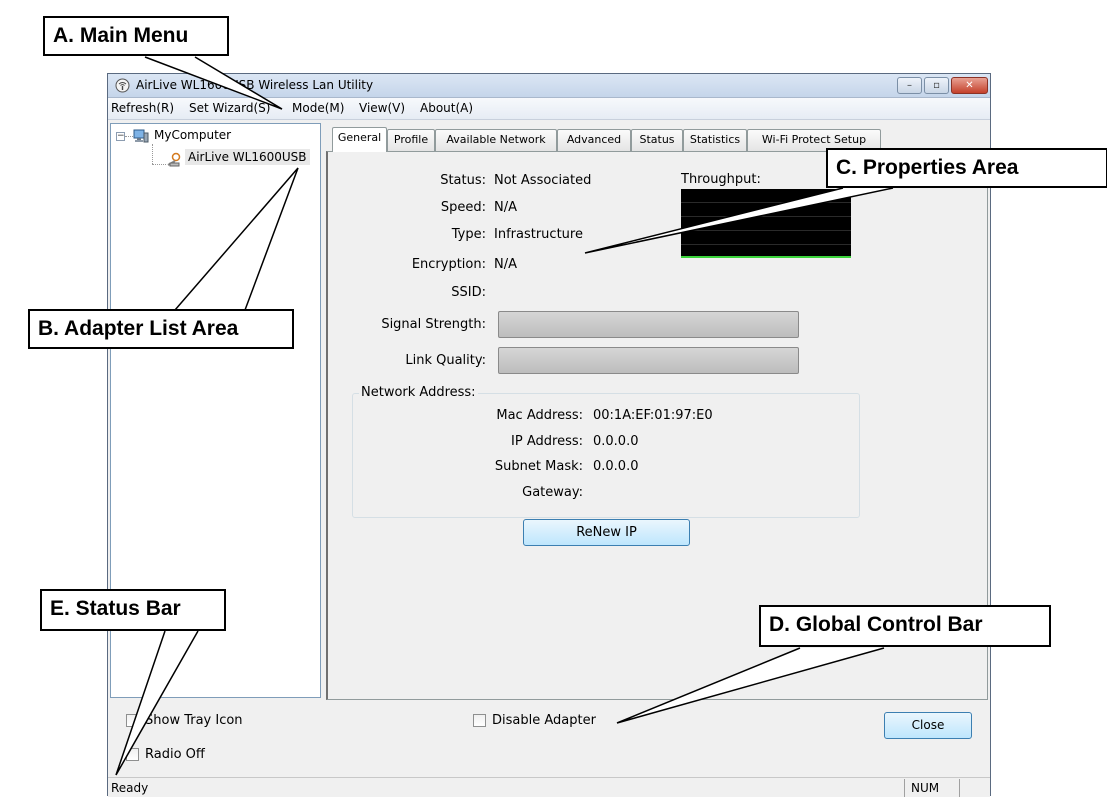 This screenshot has height=797, width=1107. I want to click on window-title: AirLive WL1600USB Wireless Lan Utility, so click(255, 85).